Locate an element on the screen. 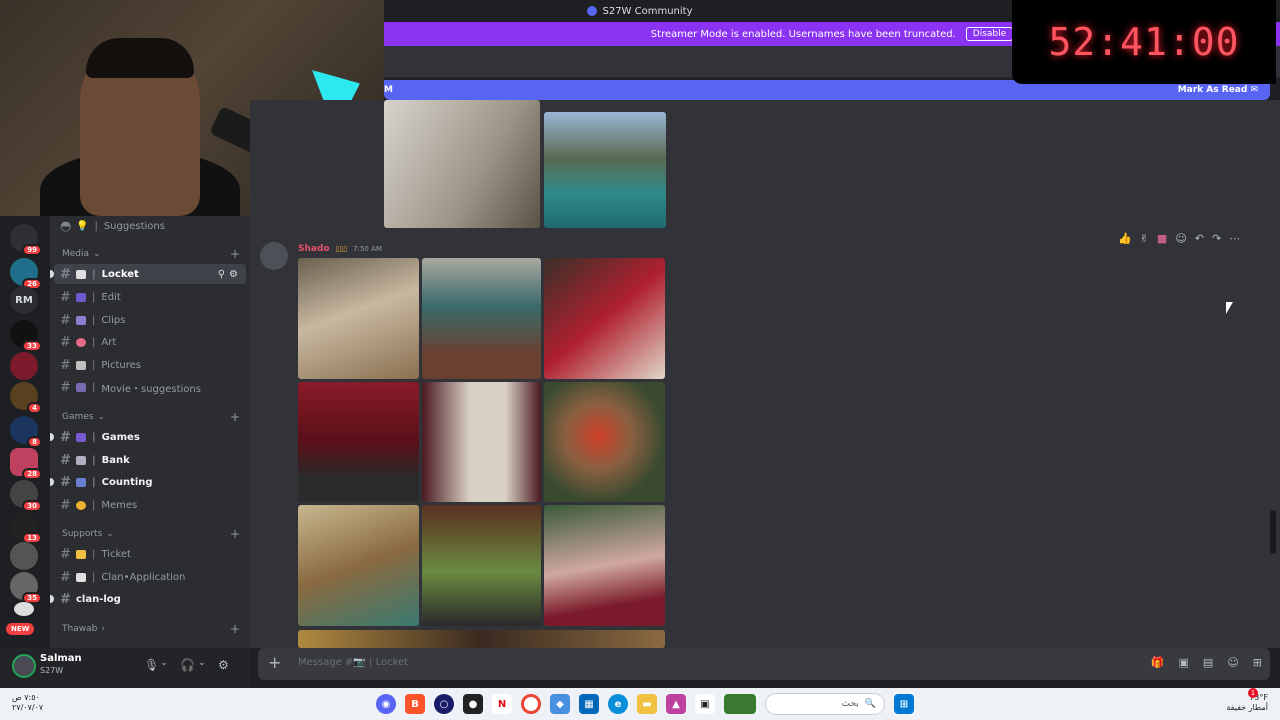  github-taskbar-icon: ● is located at coordinates (473, 704).